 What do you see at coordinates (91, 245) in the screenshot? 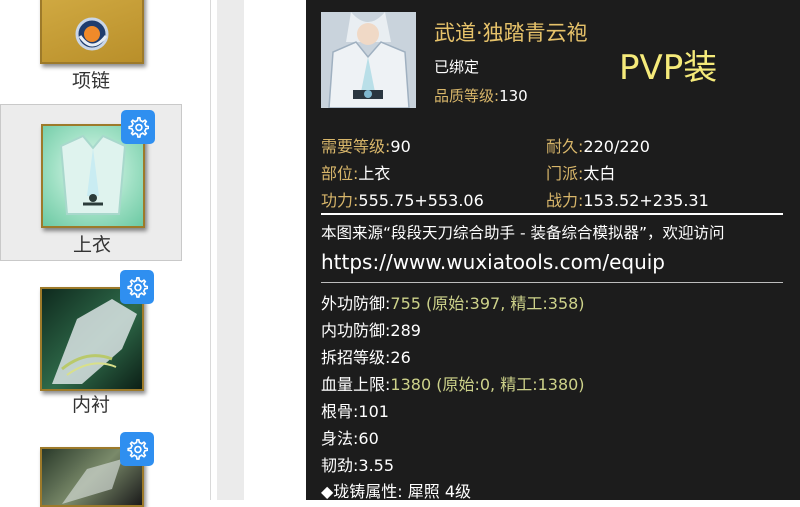
I see `slot-label-top: 上衣` at bounding box center [91, 245].